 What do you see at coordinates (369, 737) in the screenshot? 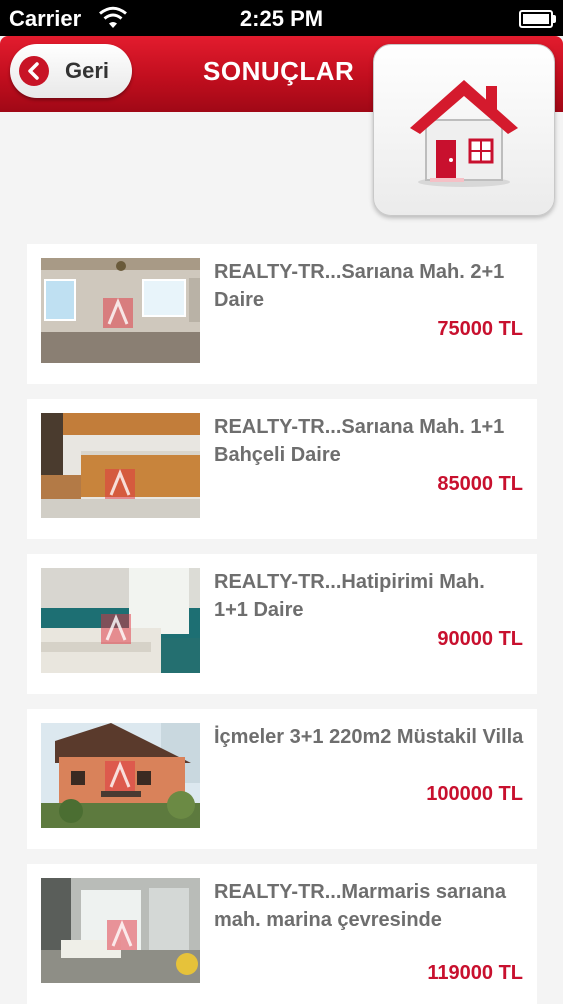
I see `listing-title: İçmeler 3+1 220m2 Müstakil Villa` at bounding box center [369, 737].